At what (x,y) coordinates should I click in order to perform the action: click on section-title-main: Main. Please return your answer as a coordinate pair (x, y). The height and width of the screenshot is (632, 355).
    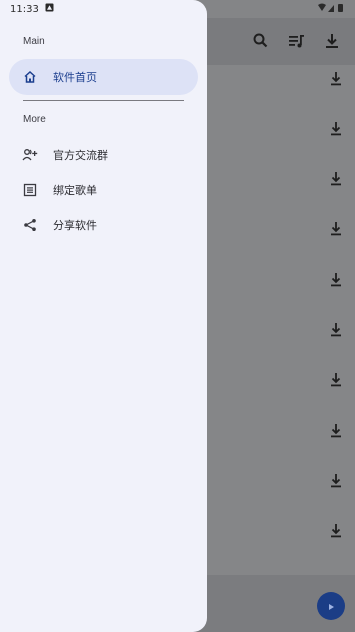
    Looking at the image, I should click on (34, 41).